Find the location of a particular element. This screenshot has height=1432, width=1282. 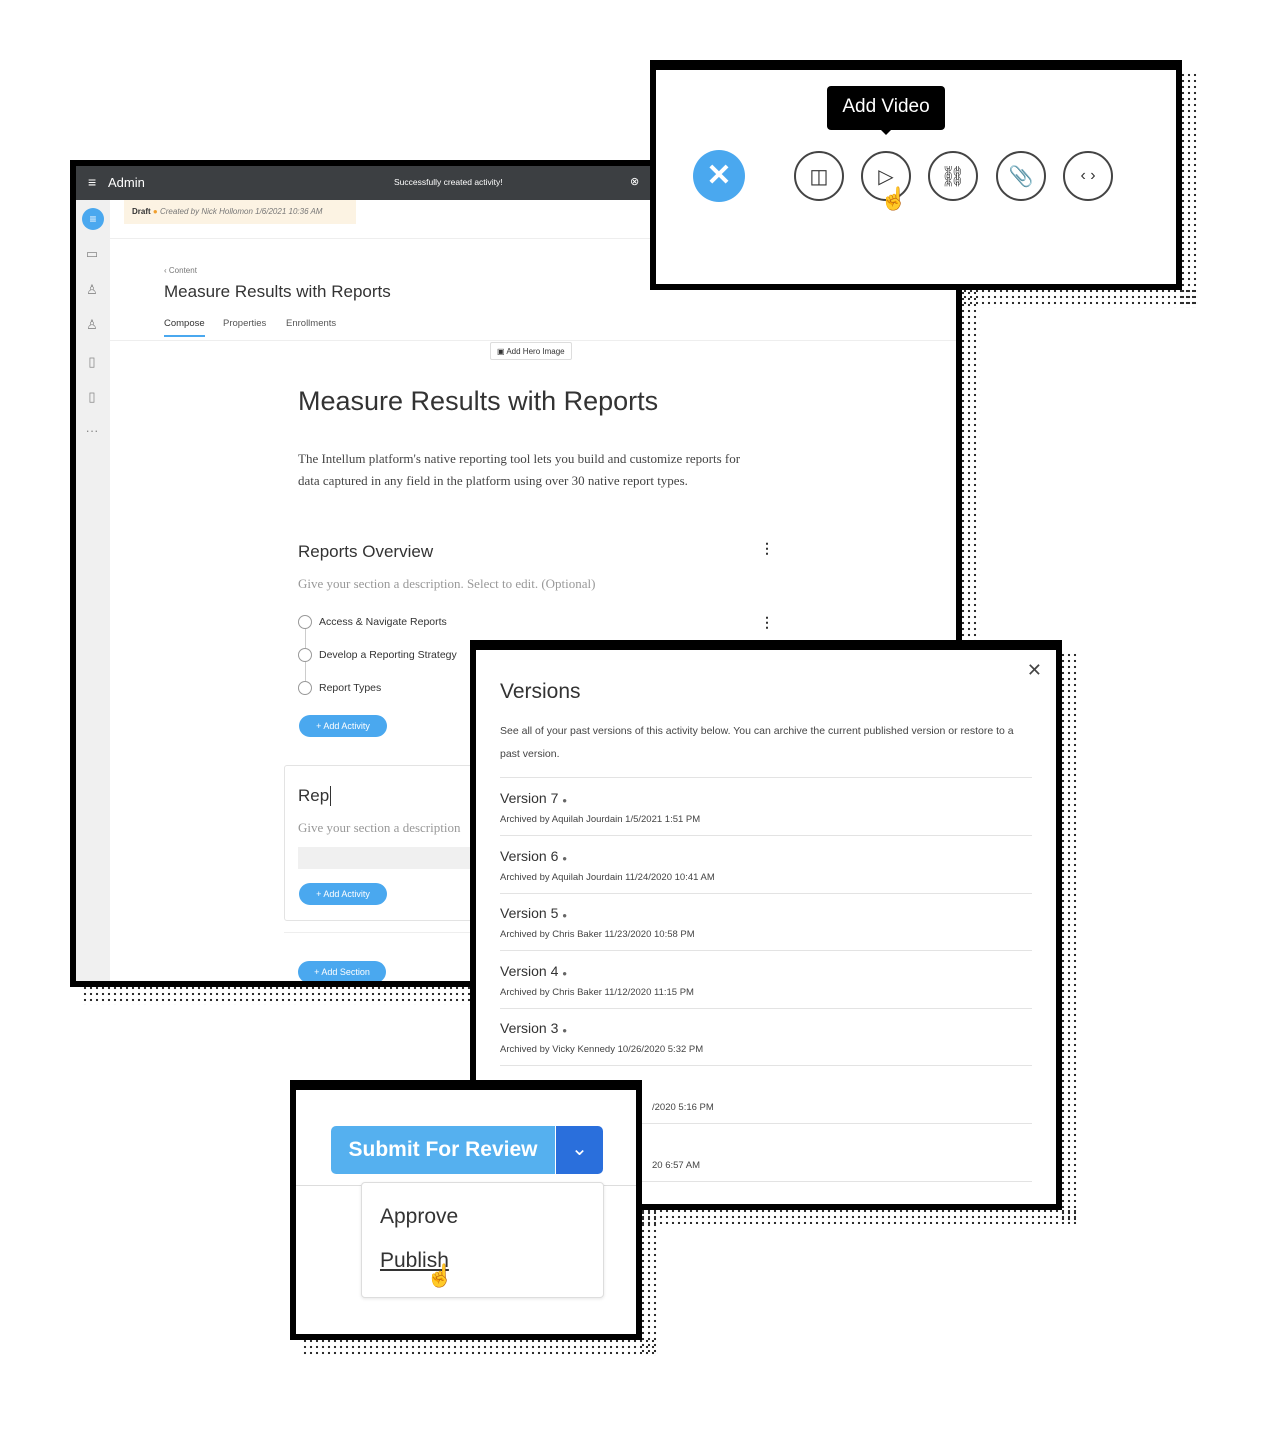

toast-message: Successfully created activity! is located at coordinates (448, 182).